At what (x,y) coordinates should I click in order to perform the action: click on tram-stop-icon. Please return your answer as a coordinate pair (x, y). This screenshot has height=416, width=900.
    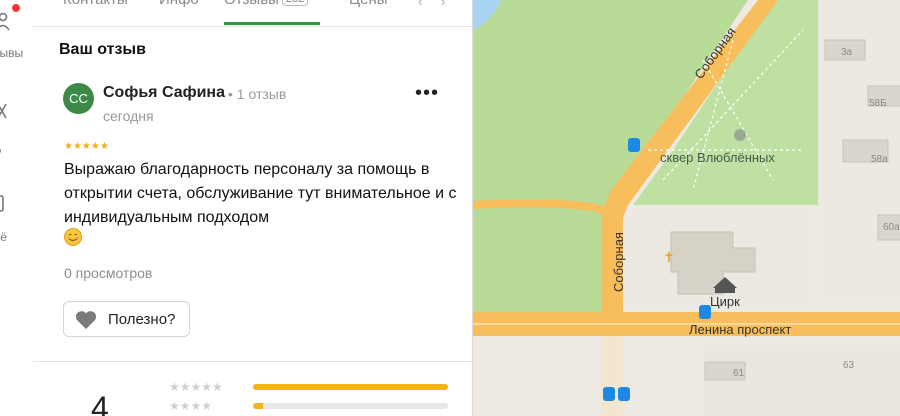
    Looking at the image, I should click on (624, 394).